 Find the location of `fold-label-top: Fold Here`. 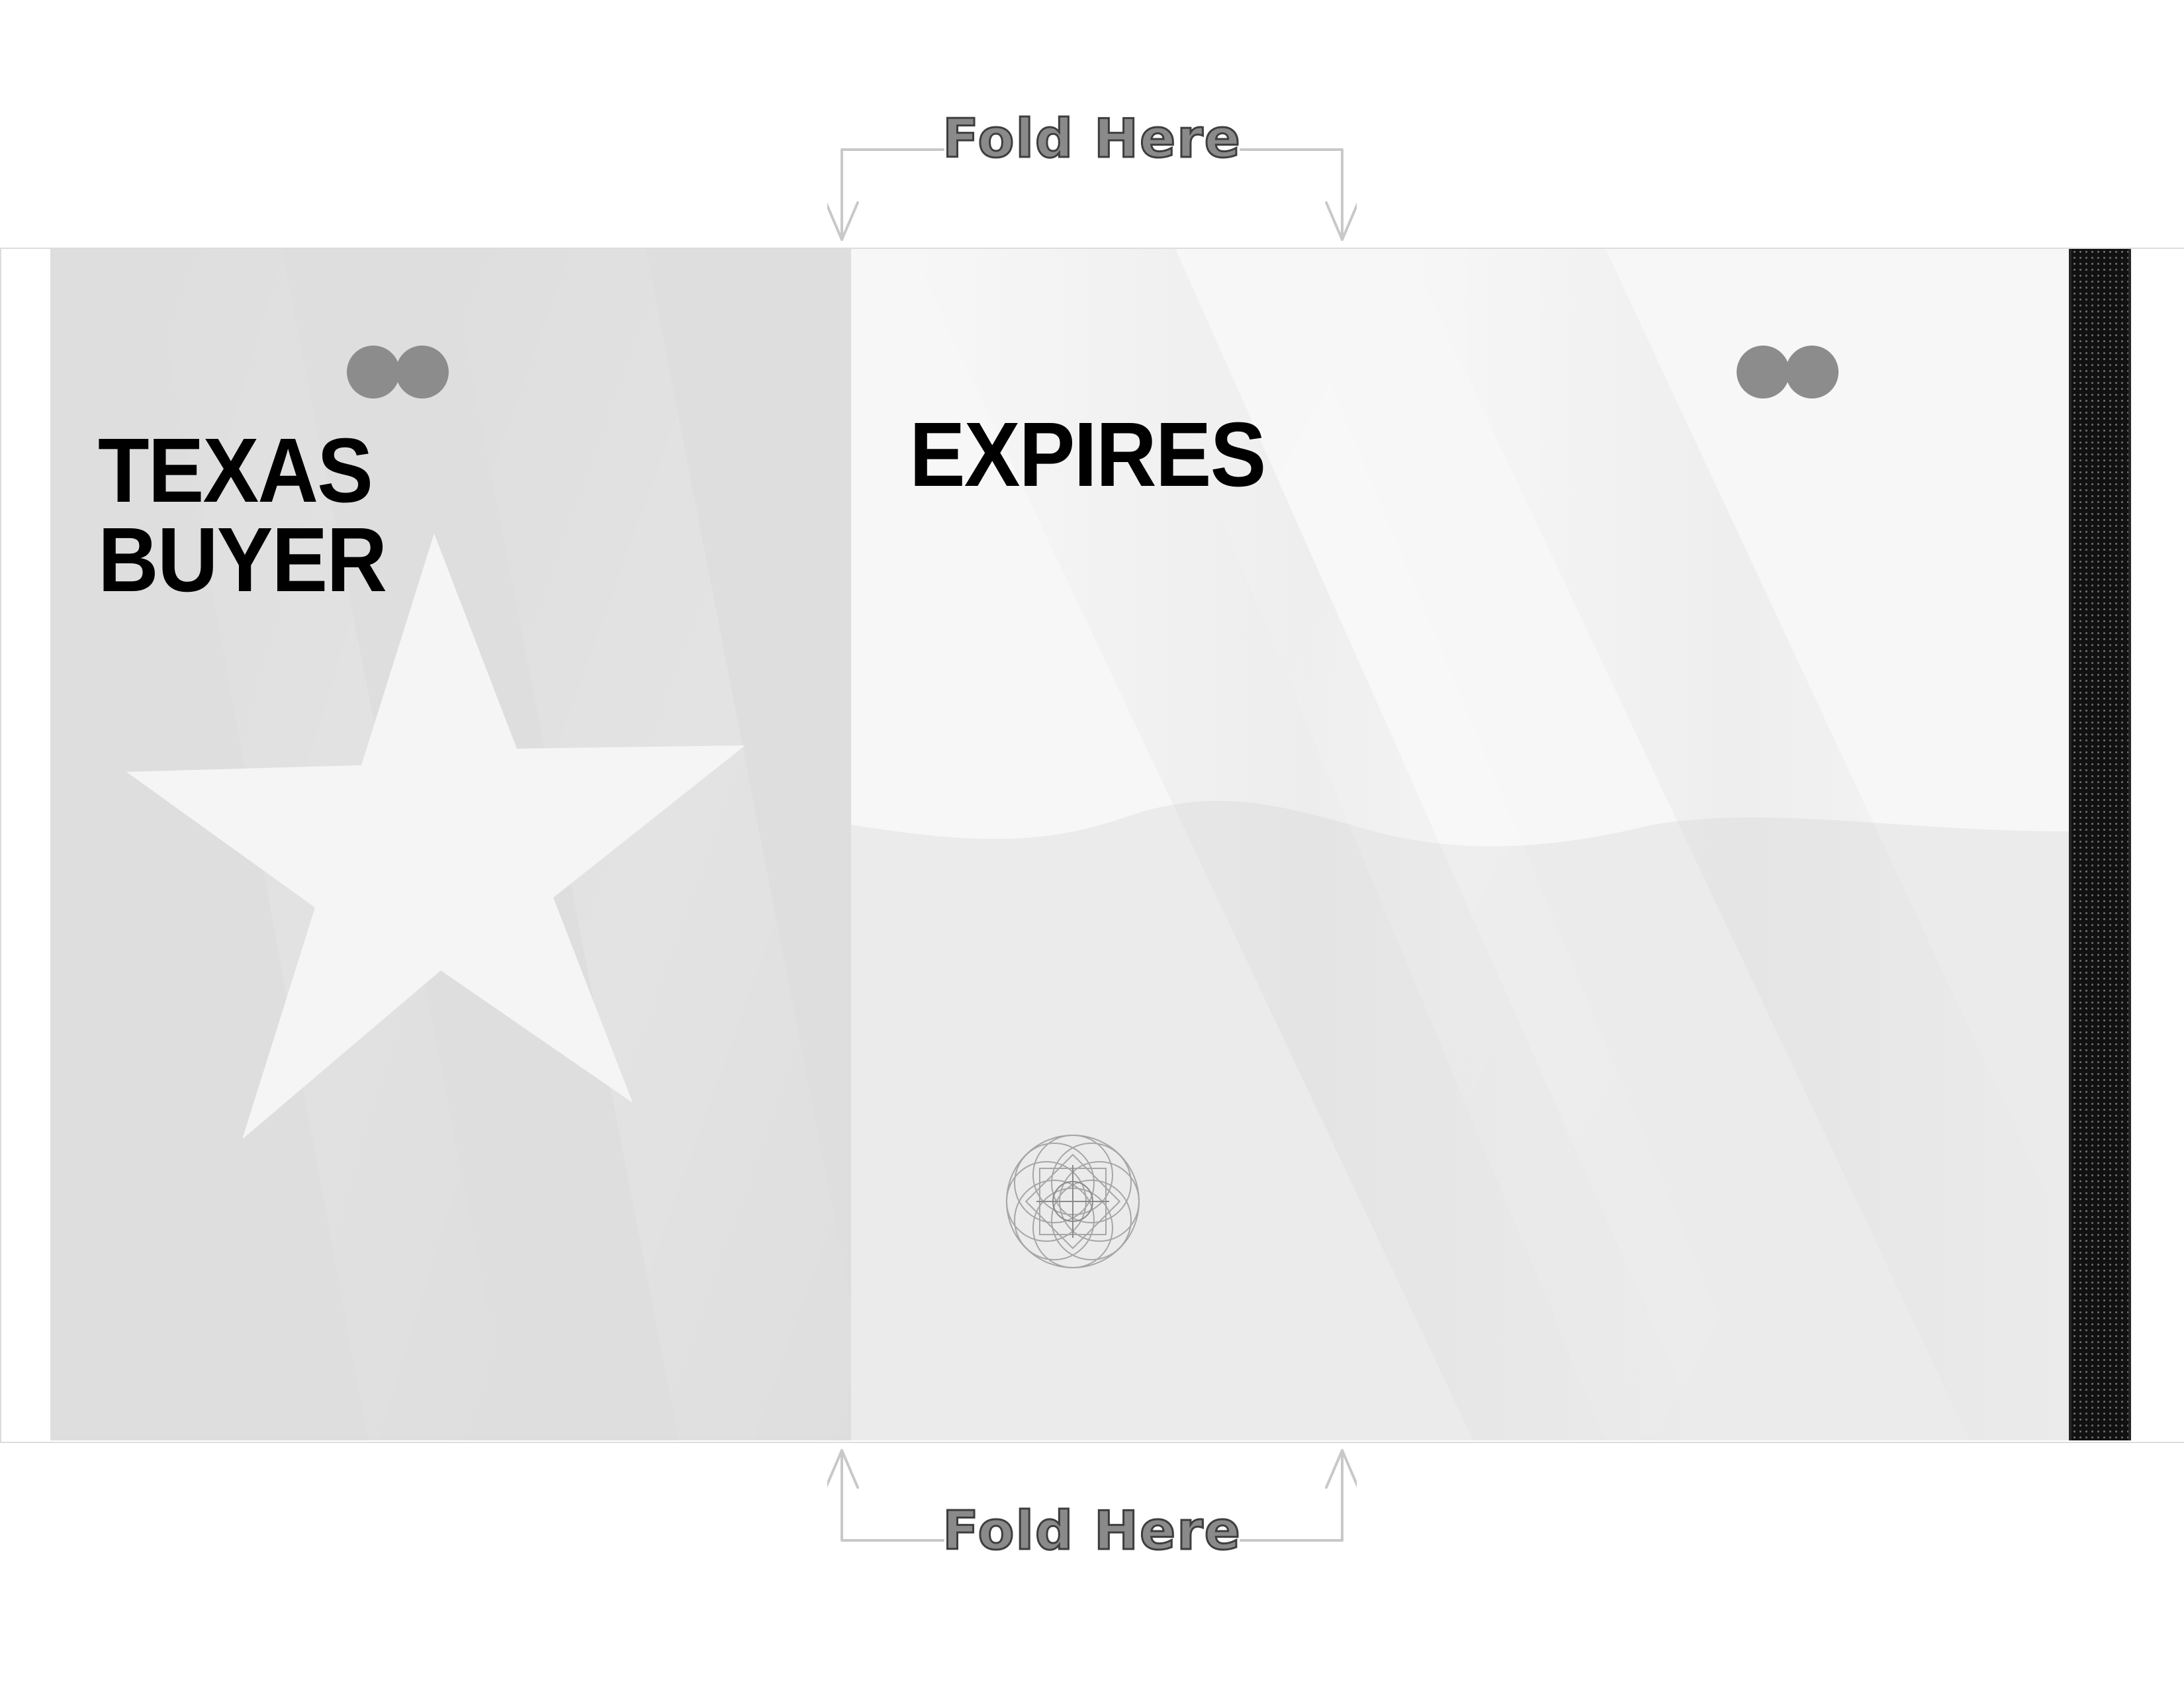

fold-label-top: Fold Here is located at coordinates (1092, 138).